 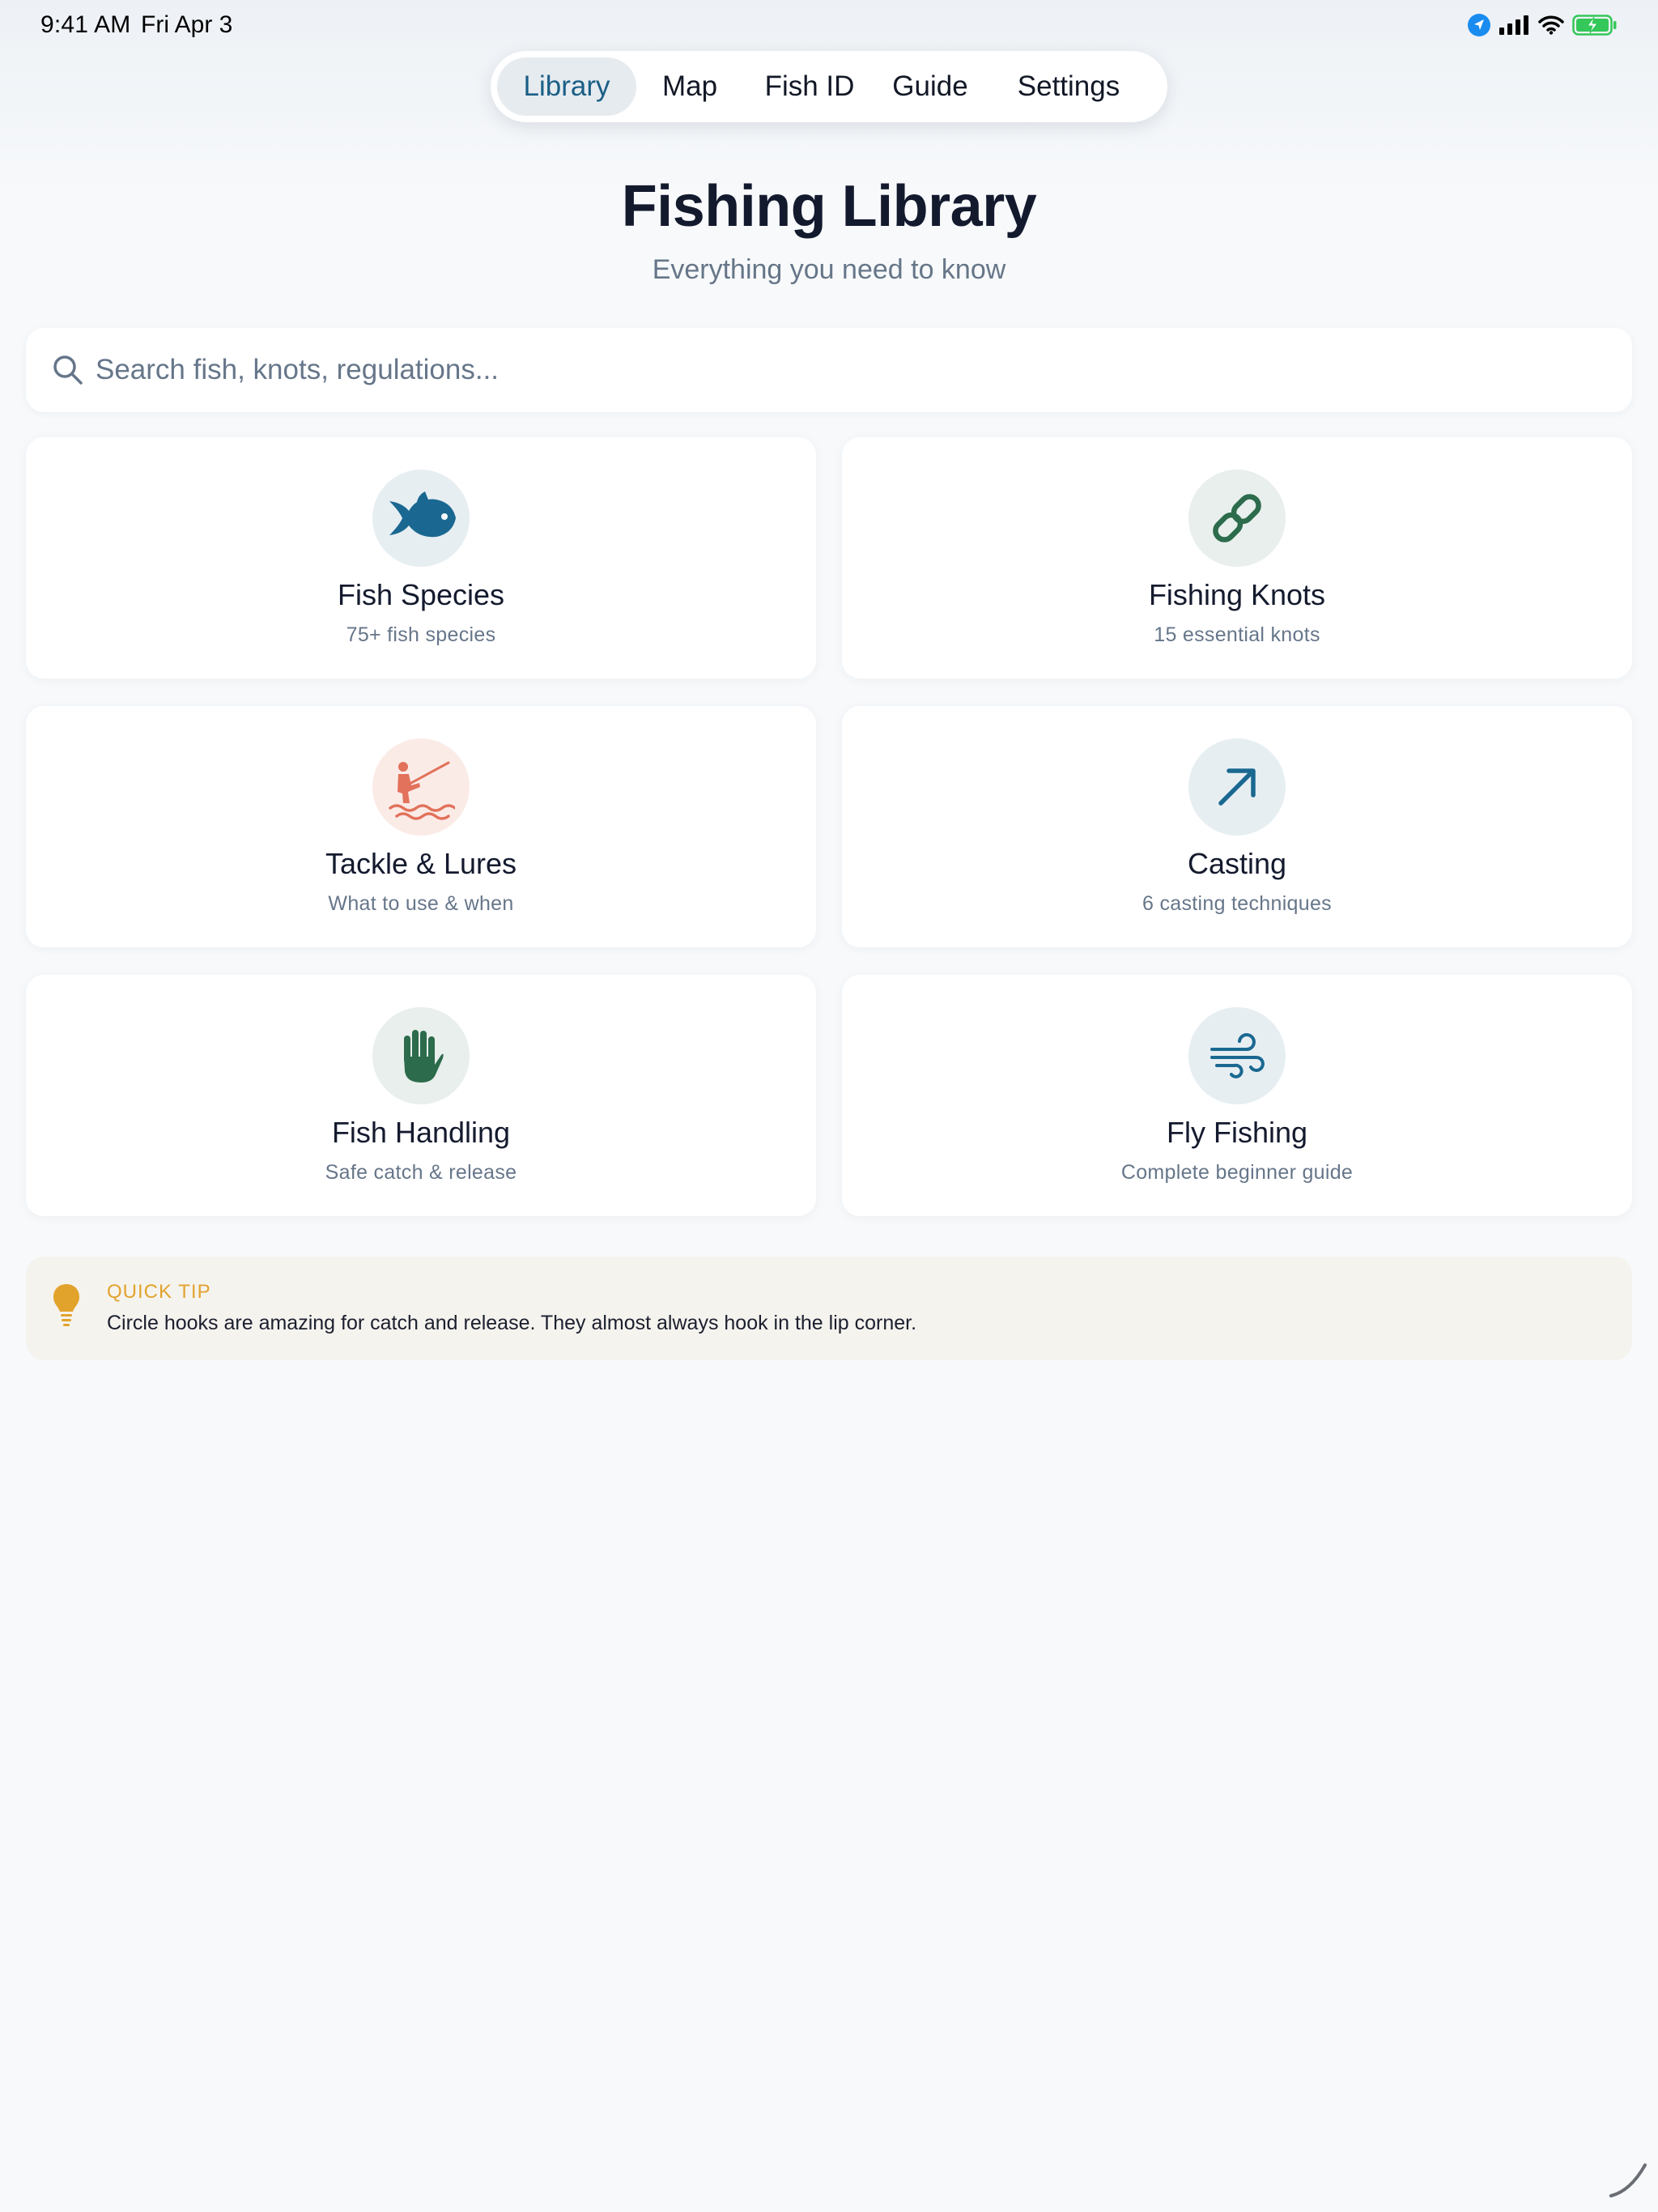 I want to click on category-card-fish-handling: Fish Handling Safe catch & release, so click(x=421, y=1095).